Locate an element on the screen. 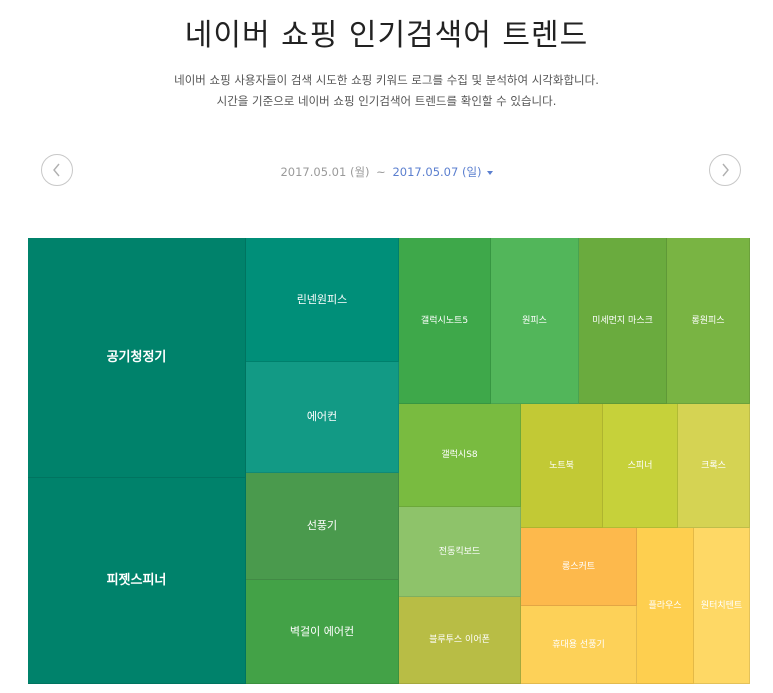 Image resolution: width=773 pixels, height=693 pixels. treemap-cell-label: 피젯스피너 is located at coordinates (136, 580).